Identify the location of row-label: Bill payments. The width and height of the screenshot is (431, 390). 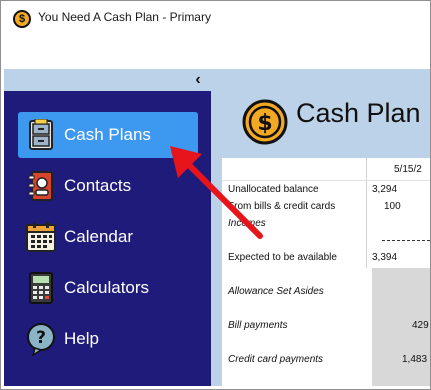
(258, 325).